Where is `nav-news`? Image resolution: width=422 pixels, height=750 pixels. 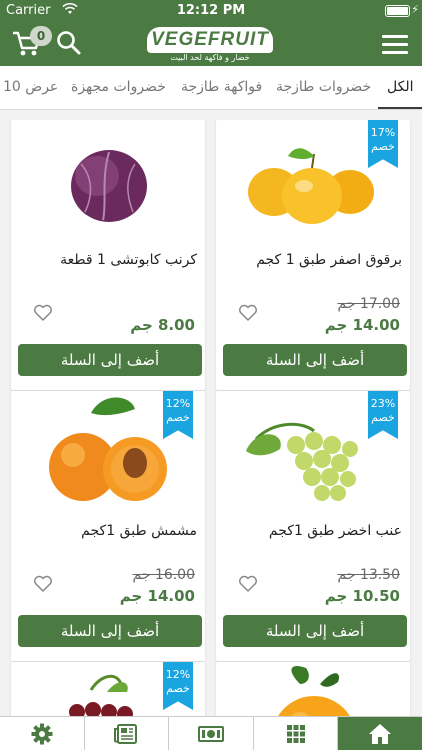
nav-news is located at coordinates (127, 733).